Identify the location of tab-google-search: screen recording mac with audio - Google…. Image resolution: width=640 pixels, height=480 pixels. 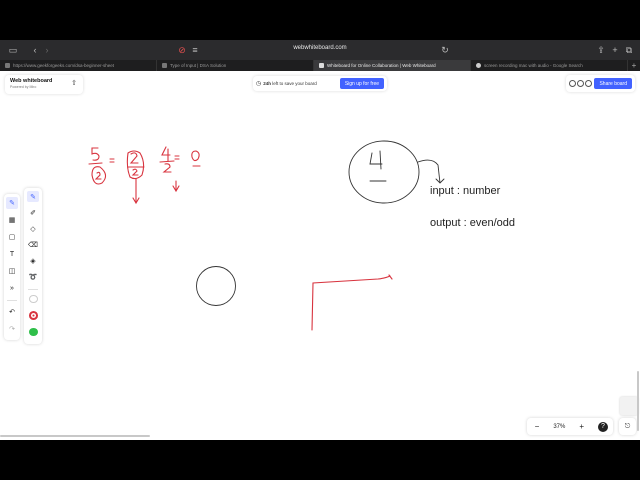
(549, 65).